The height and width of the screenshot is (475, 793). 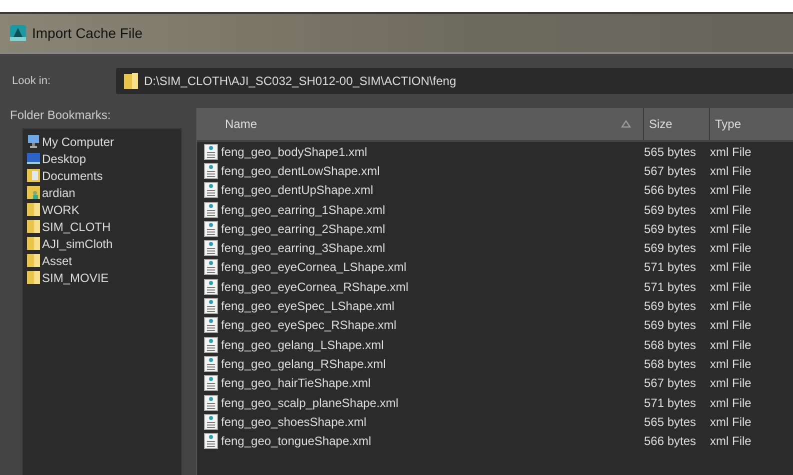 What do you see at coordinates (102, 260) in the screenshot?
I see `bookmark-item: Asset` at bounding box center [102, 260].